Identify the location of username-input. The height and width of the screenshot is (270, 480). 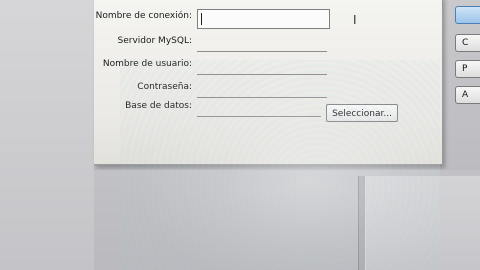
(262, 66).